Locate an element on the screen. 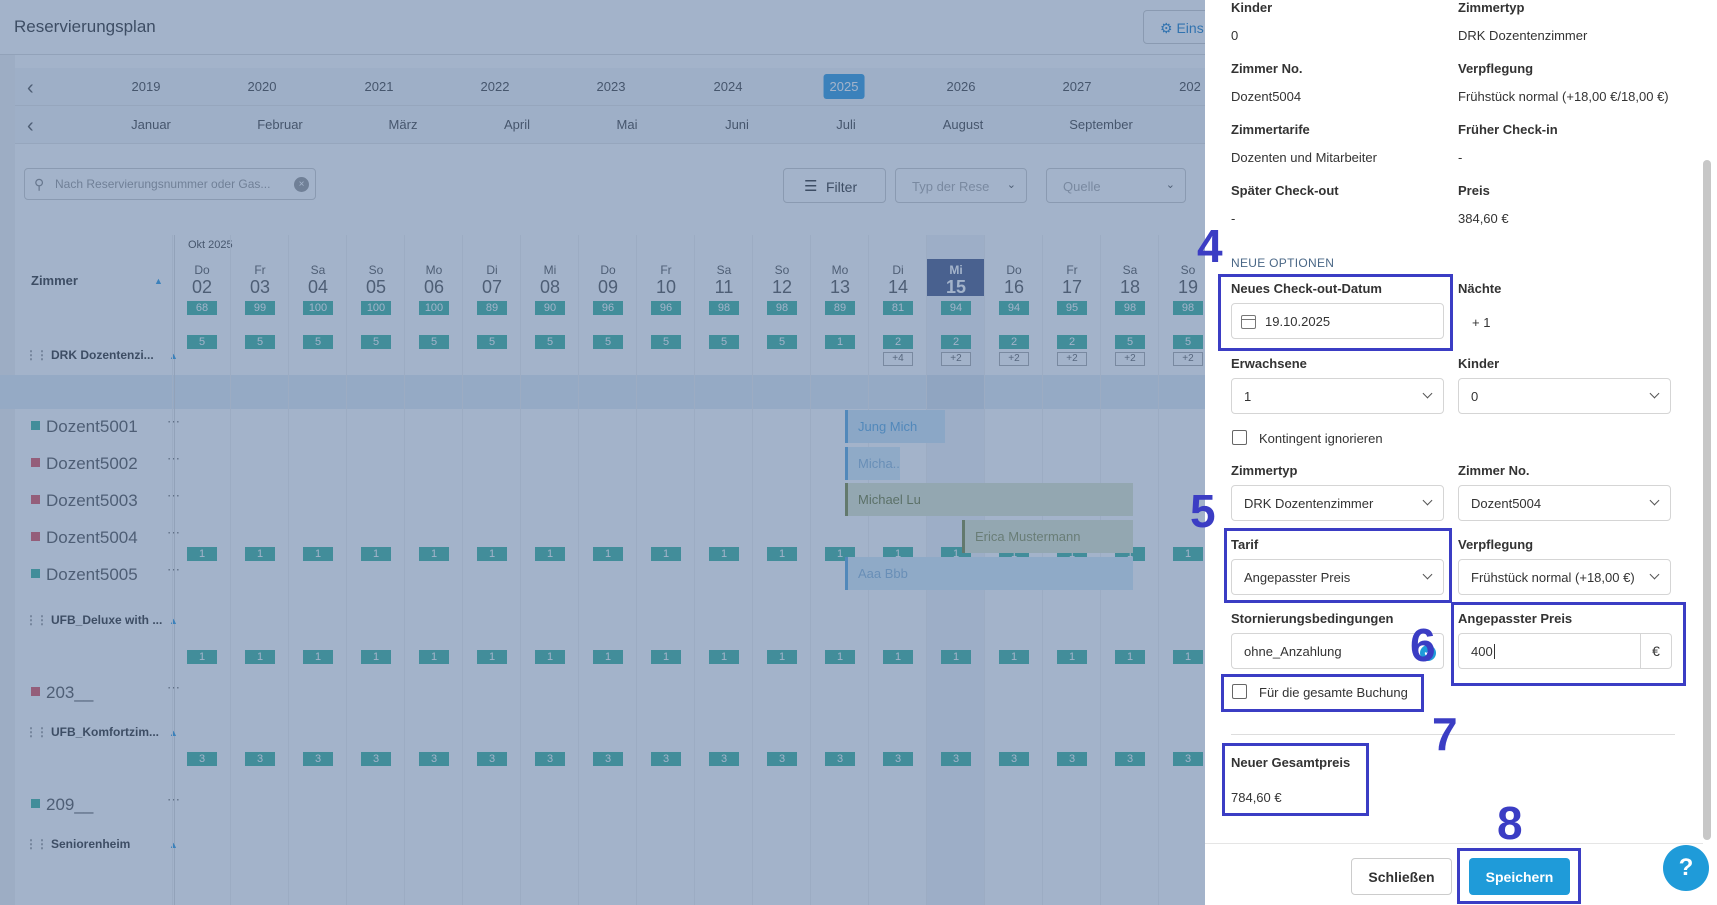  zimmer-no-select: Dozent5004 is located at coordinates (1564, 503).